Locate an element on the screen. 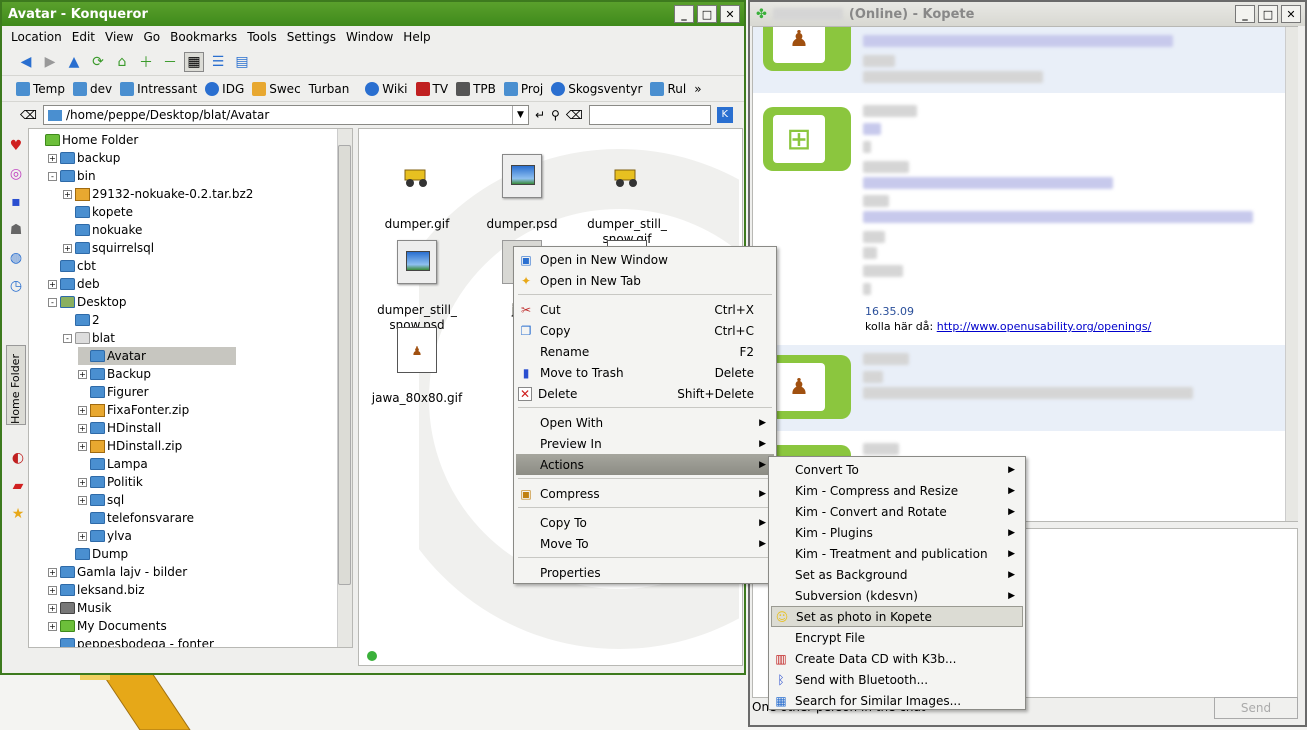  icon-view-icon: ▦ is located at coordinates (194, 61).